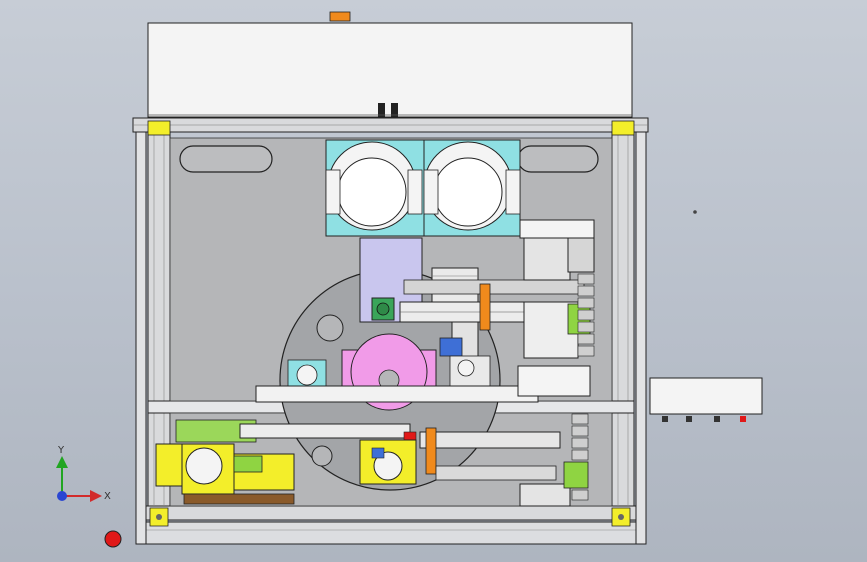  Describe the element at coordinates (340, 16) in the screenshot. I see `beacon-light` at that location.